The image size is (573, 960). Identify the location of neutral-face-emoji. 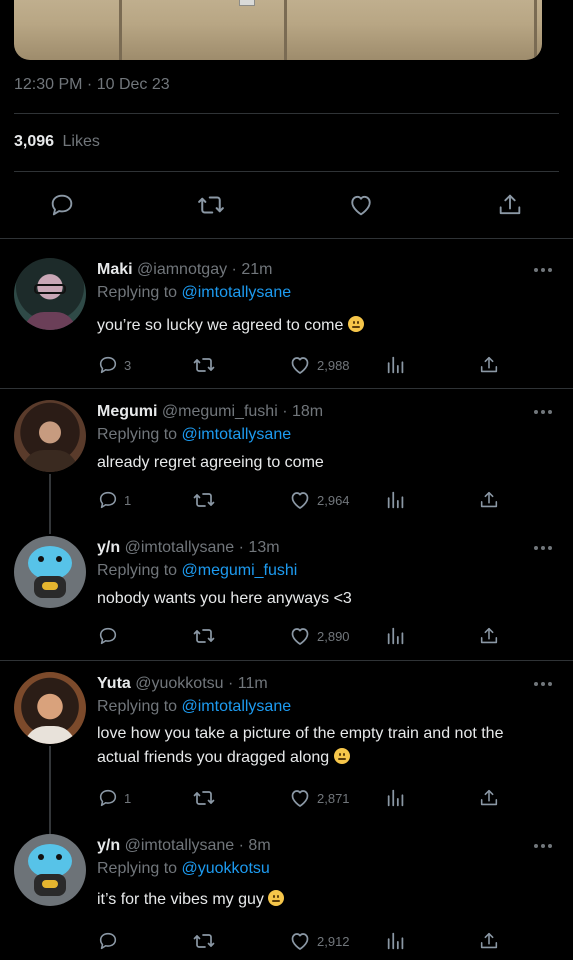
(355, 324).